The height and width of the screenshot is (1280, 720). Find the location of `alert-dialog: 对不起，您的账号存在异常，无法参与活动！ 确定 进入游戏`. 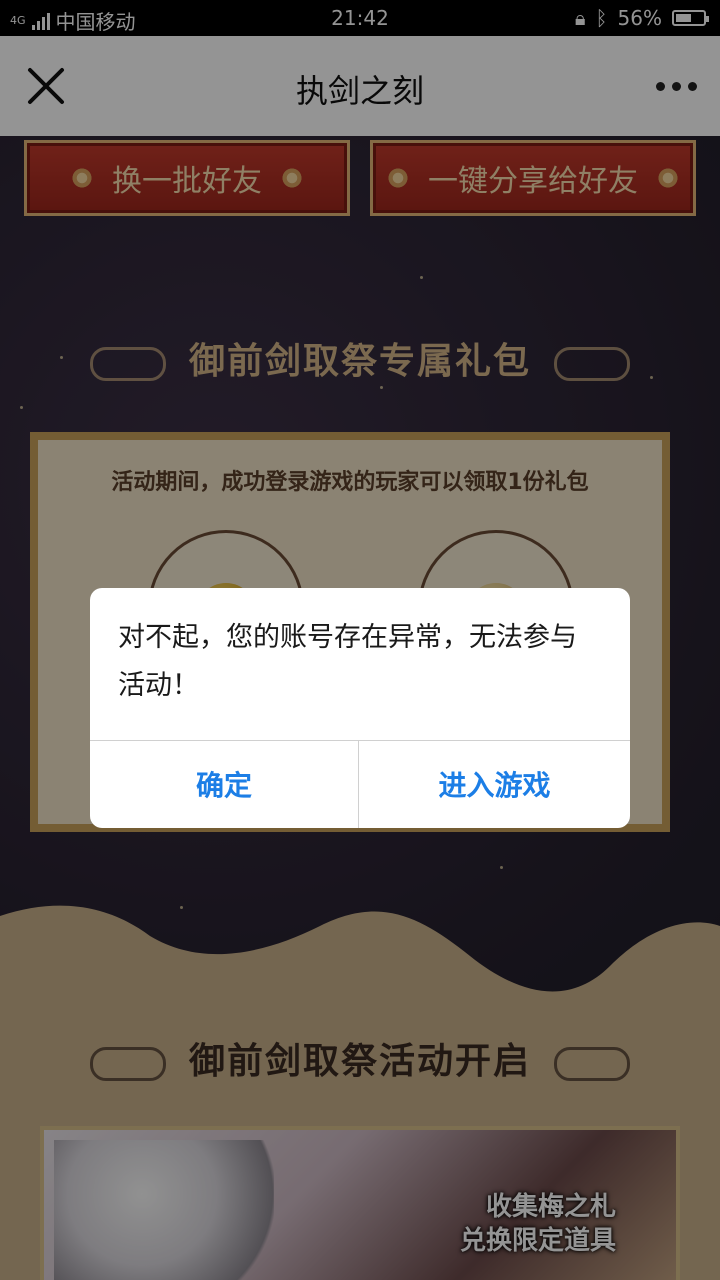

alert-dialog: 对不起，您的账号存在异常，无法参与活动！ 确定 进入游戏 is located at coordinates (360, 708).